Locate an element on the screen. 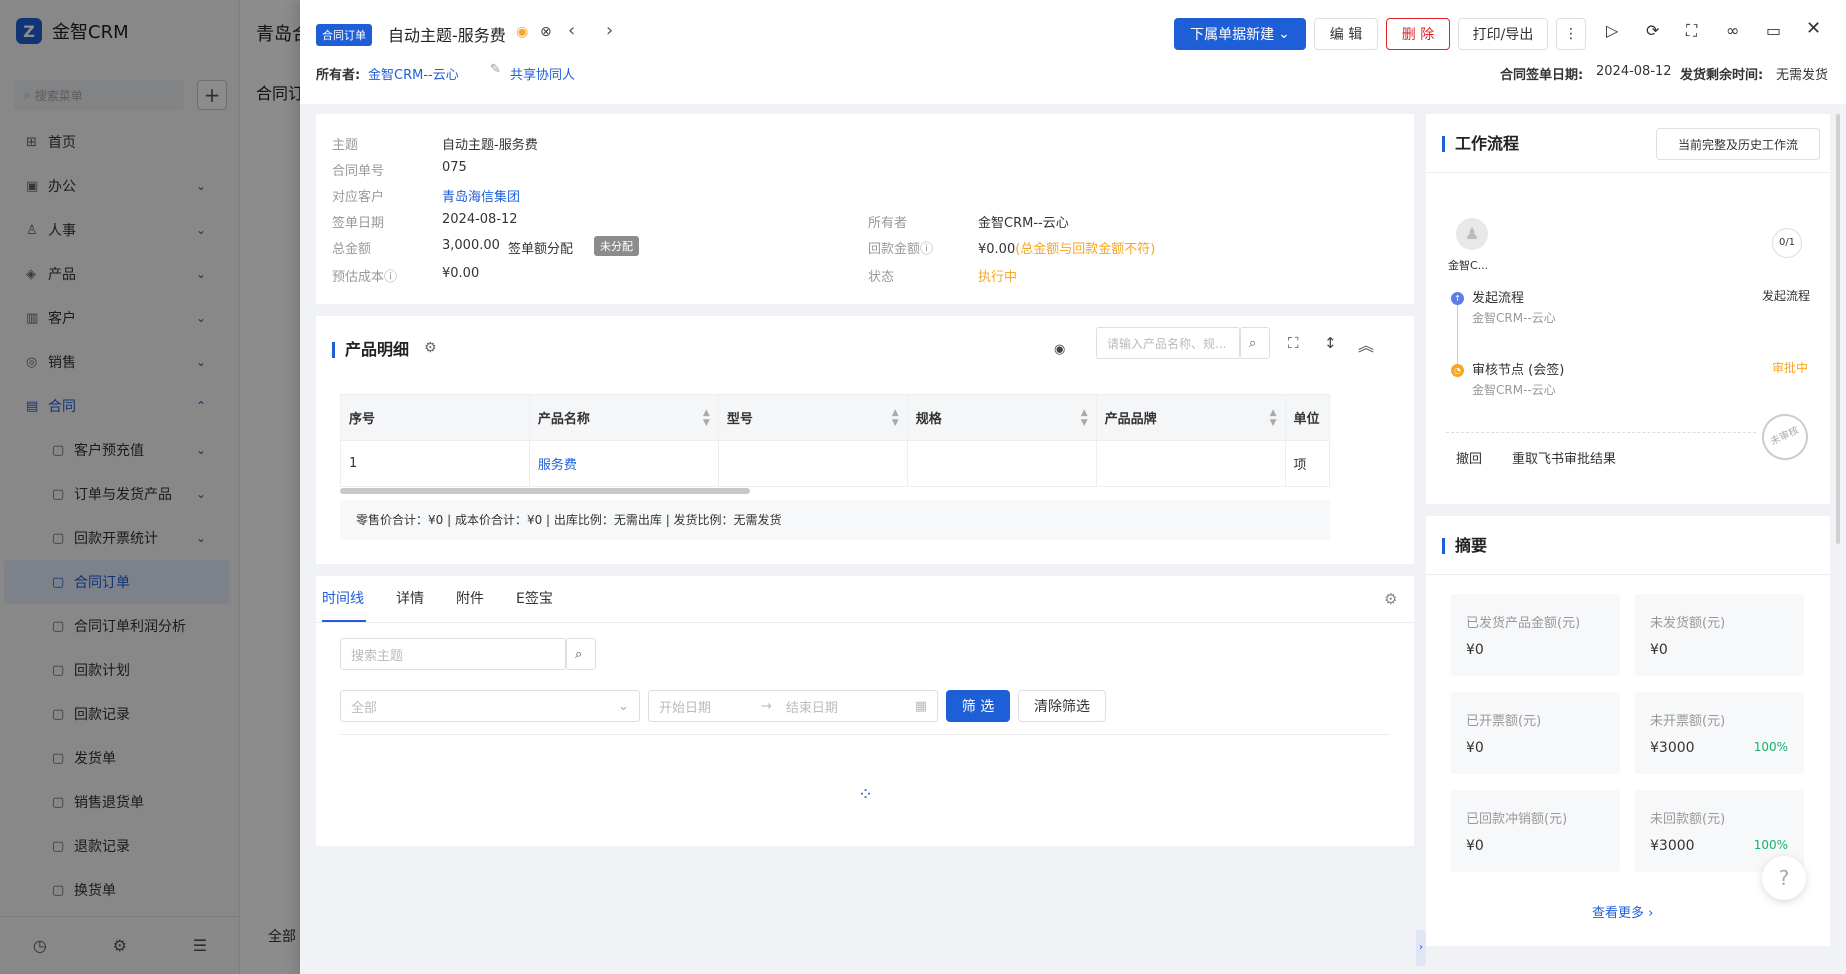 The height and width of the screenshot is (974, 1846). height-icon: ↕ is located at coordinates (1330, 343).